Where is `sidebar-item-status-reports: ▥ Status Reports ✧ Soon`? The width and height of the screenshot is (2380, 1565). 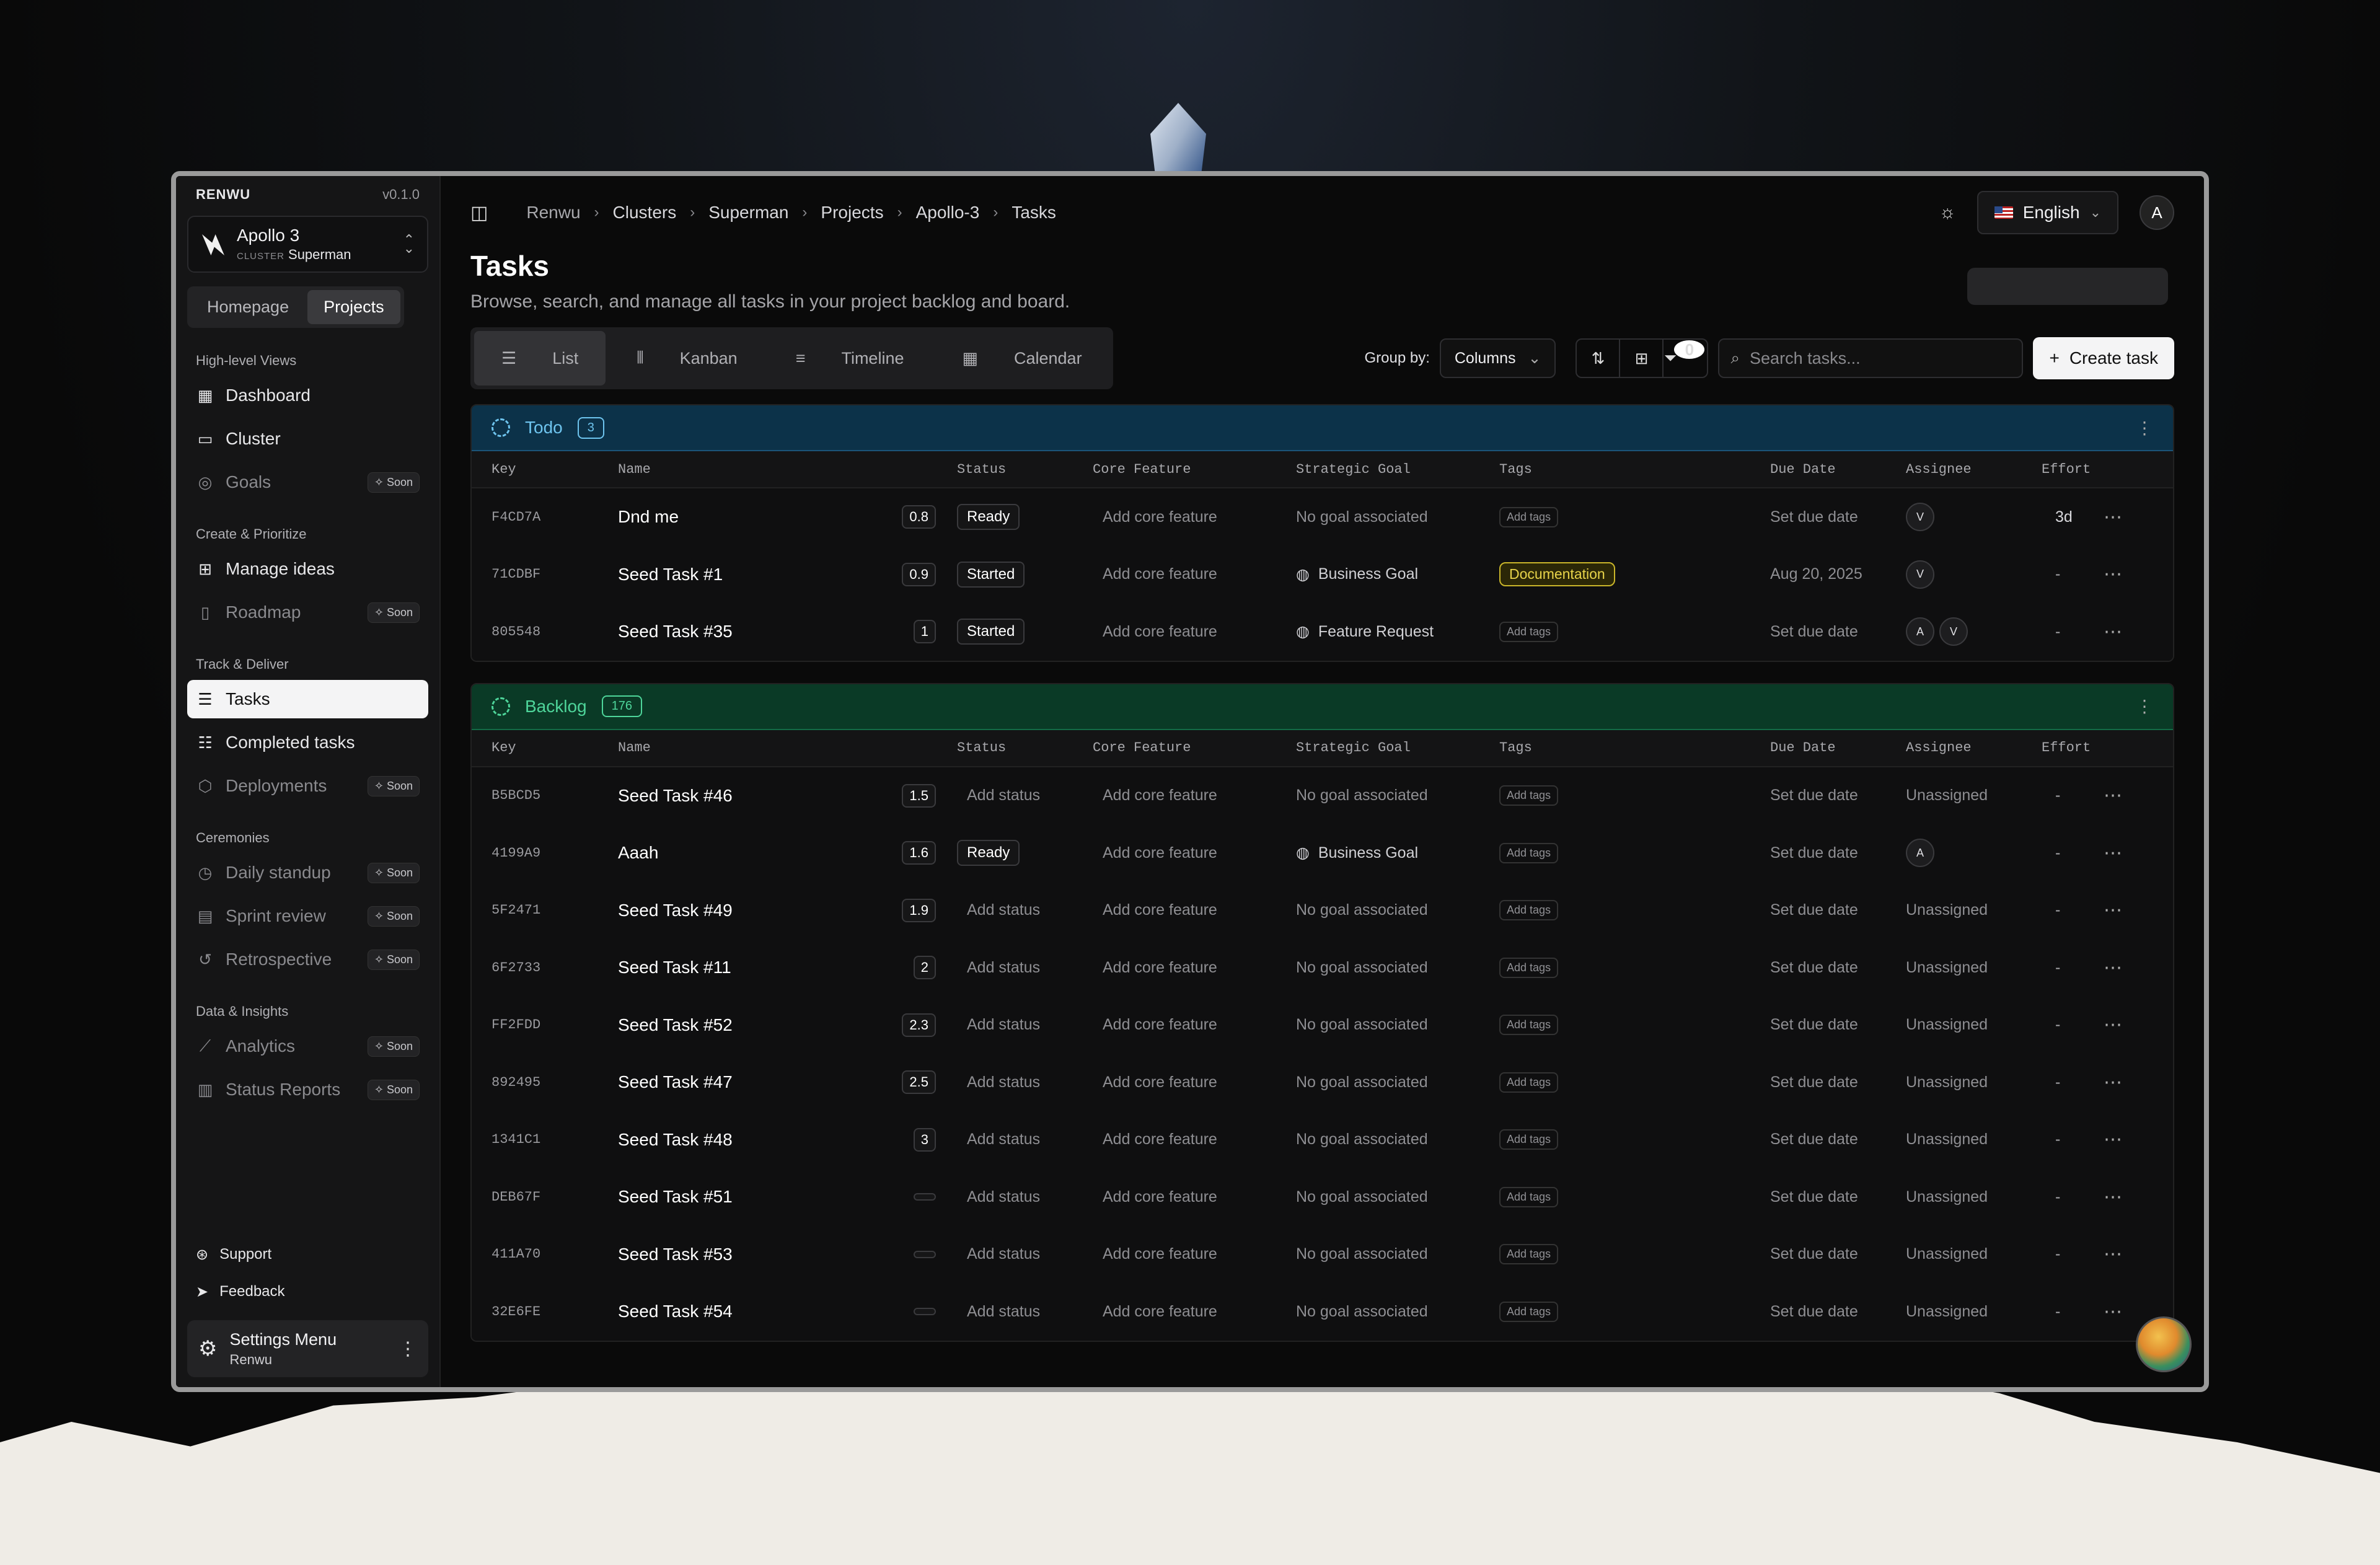 sidebar-item-status-reports: ▥ Status Reports ✧ Soon is located at coordinates (307, 1089).